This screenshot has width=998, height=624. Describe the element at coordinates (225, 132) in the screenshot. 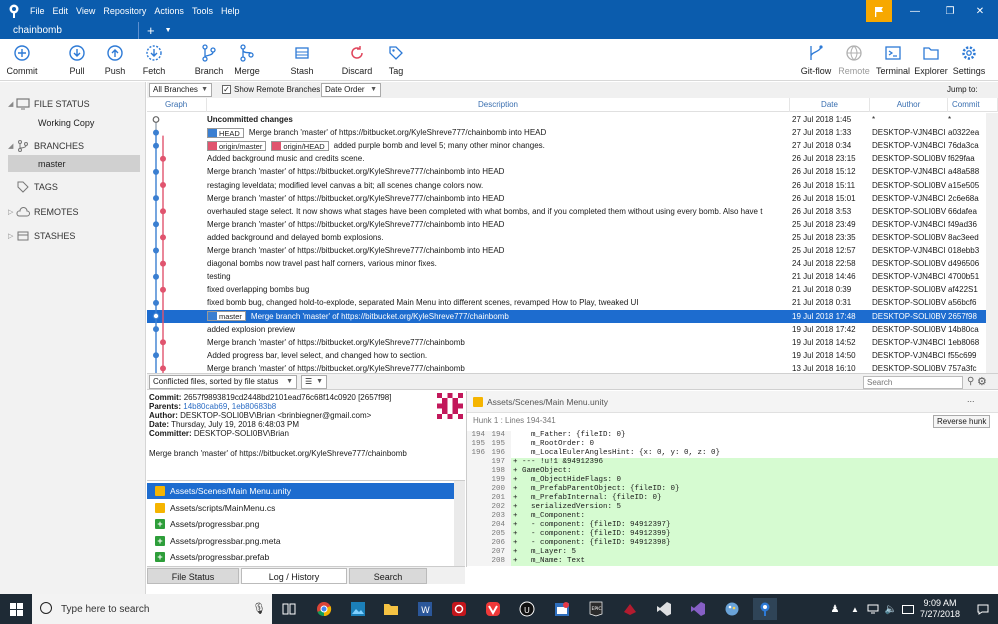

I see `branch-label-badge: HEAD` at that location.